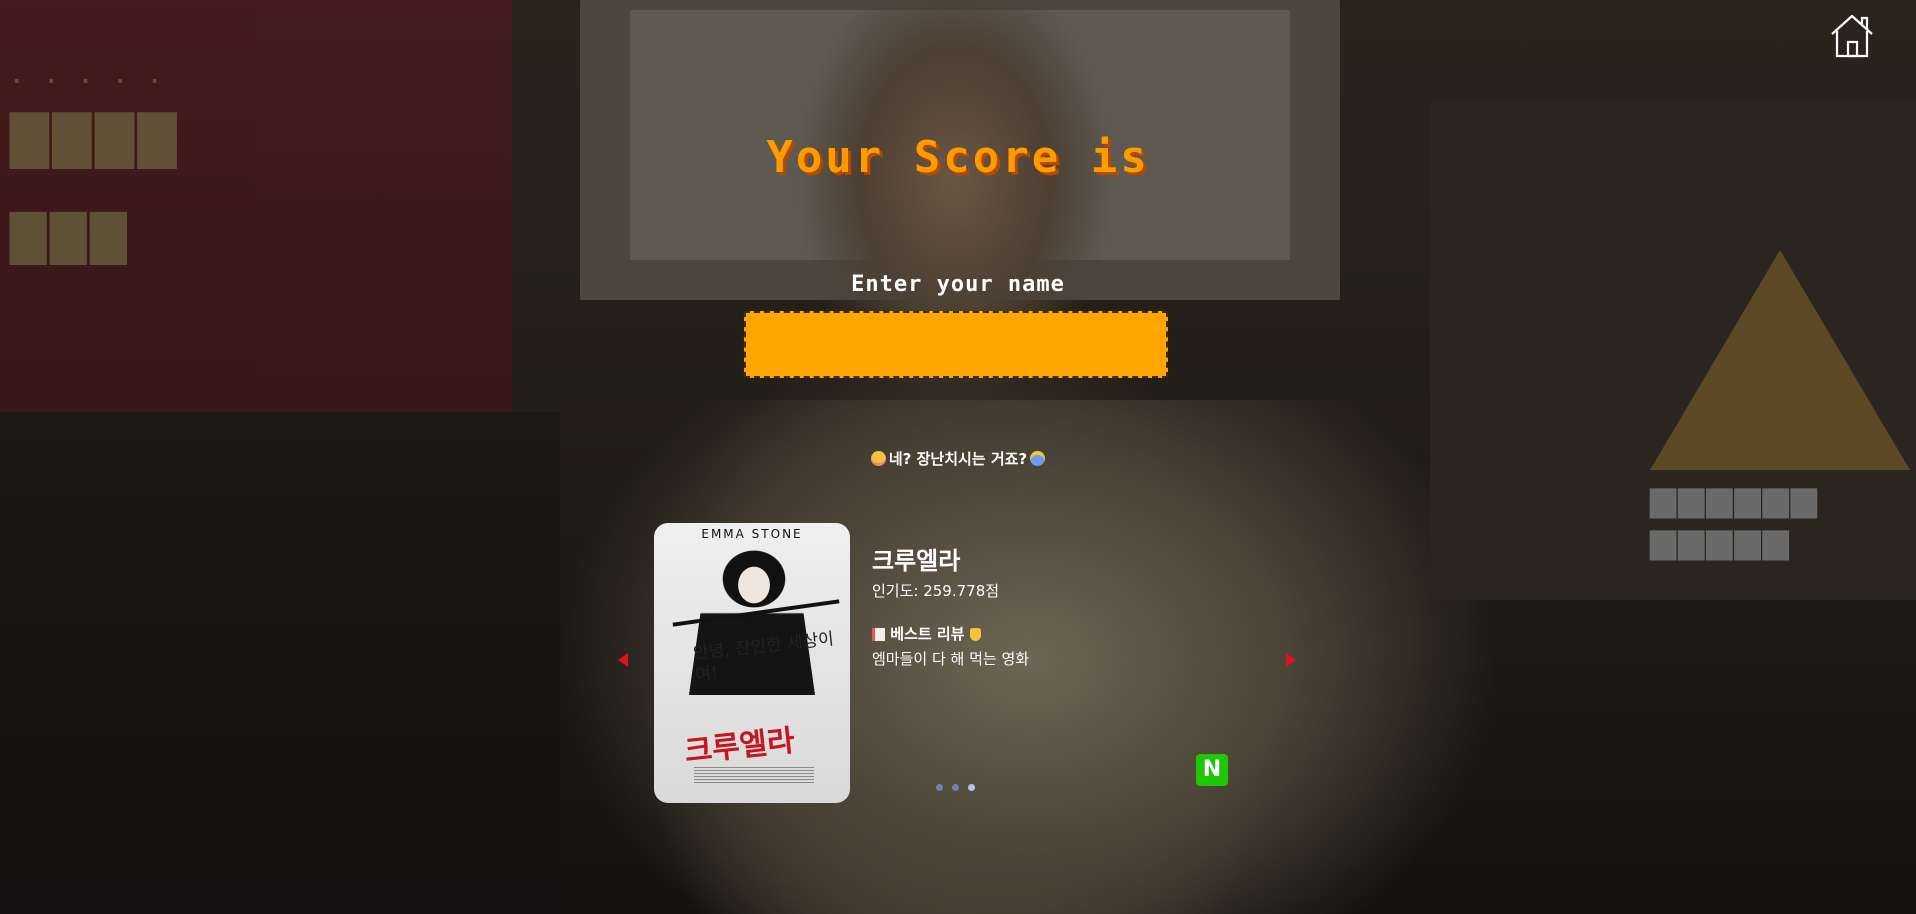 The image size is (1916, 914). I want to click on carousel-next-arrow, so click(1291, 660).